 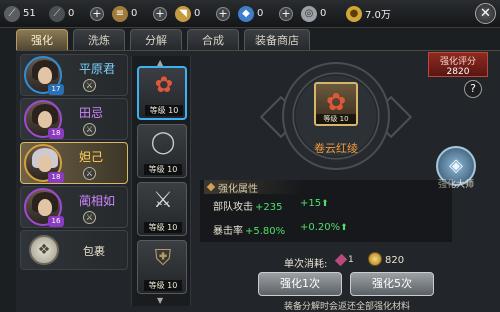 I want to click on close-icon: ✕, so click(x=485, y=13).